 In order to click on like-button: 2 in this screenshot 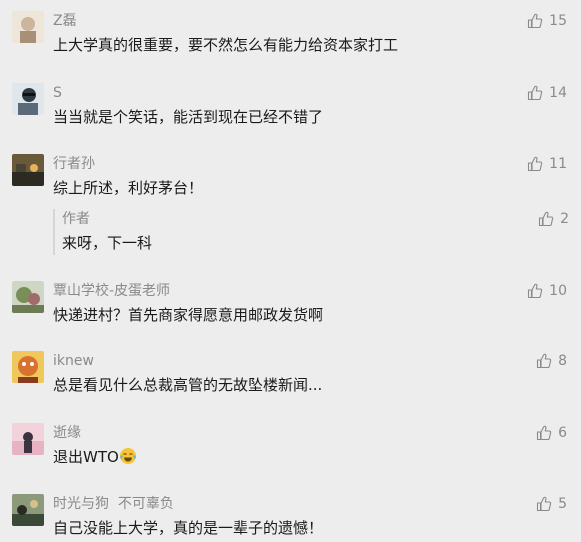, I will do `click(553, 219)`.